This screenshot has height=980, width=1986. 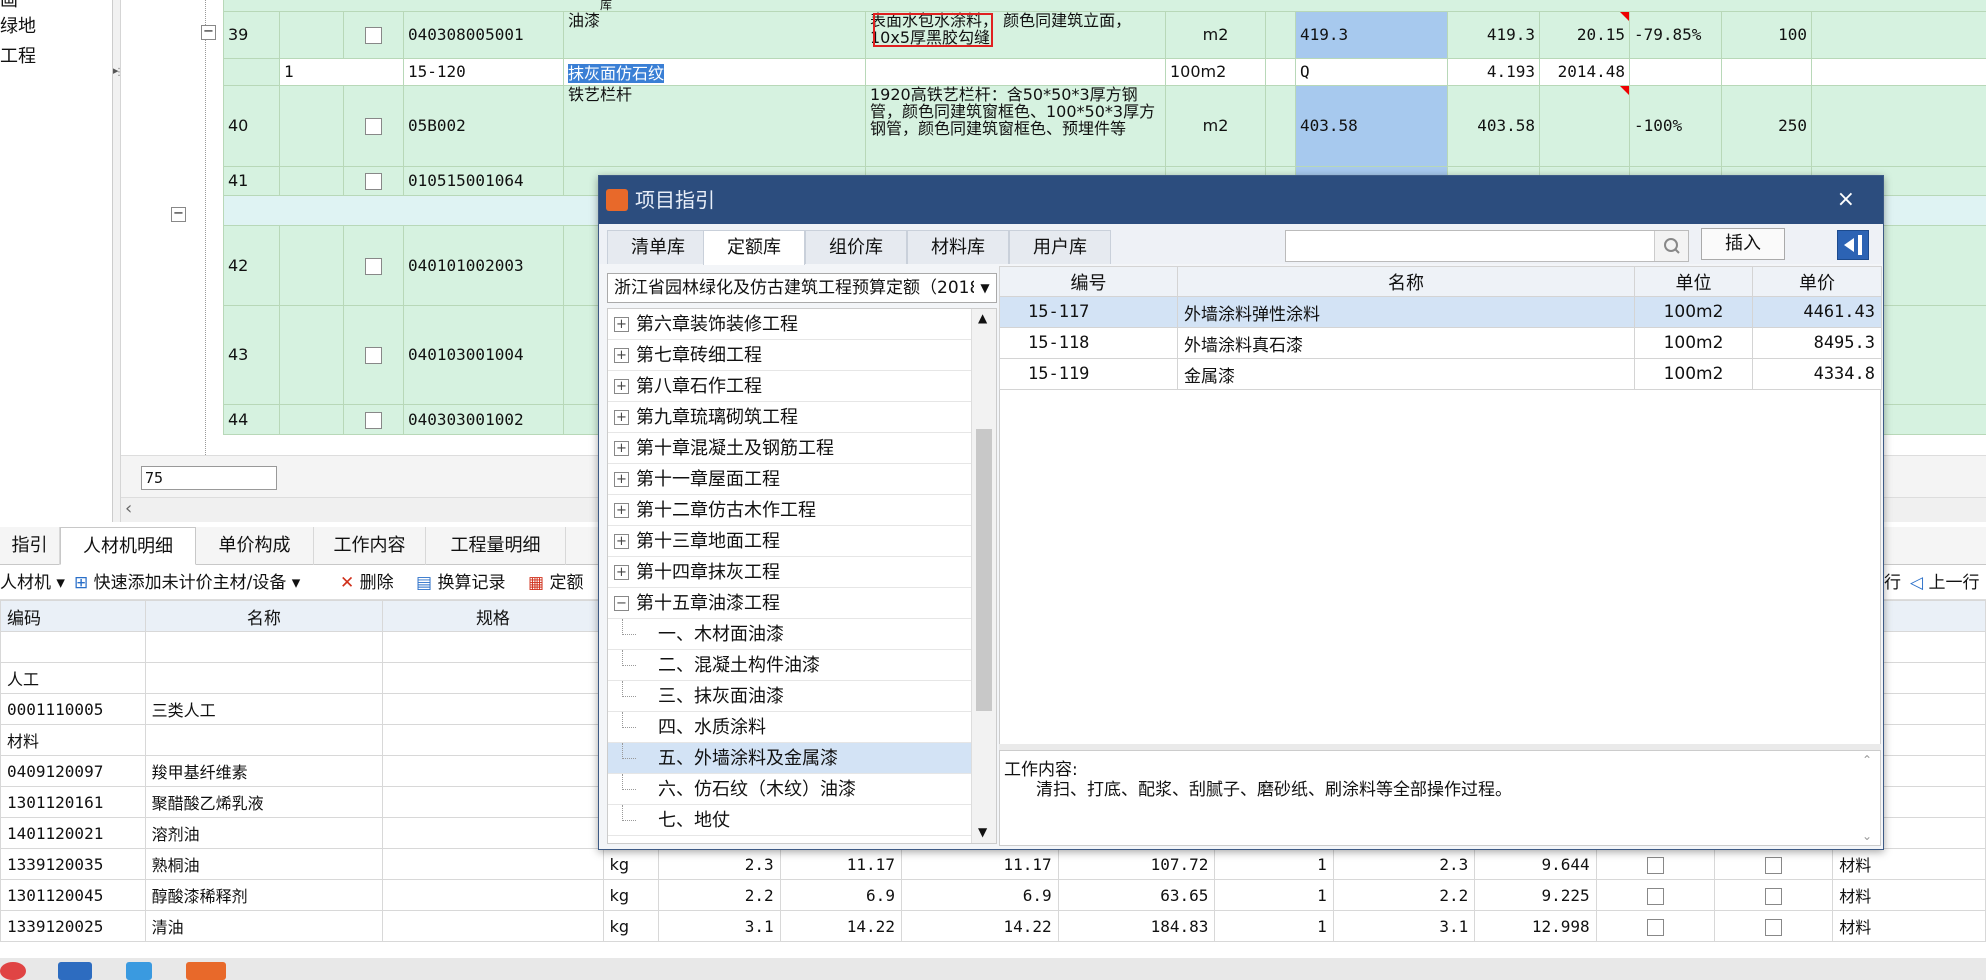 I want to click on quick-add-button: ⊞ 快速添加未计价主材/设备 ▾, so click(x=187, y=583).